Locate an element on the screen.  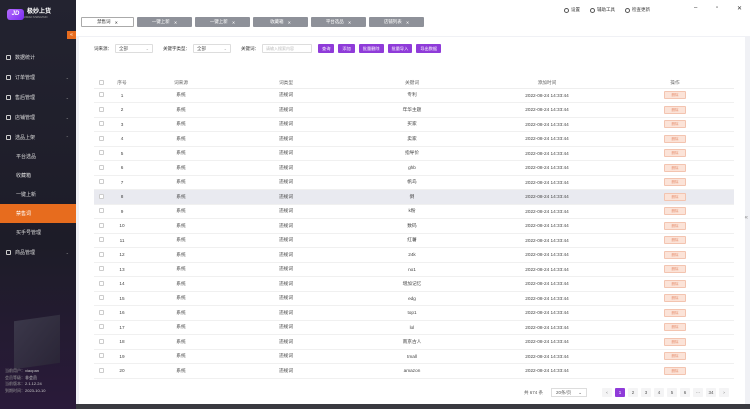
double-chevron-left-icon: « is located at coordinates (746, 218).